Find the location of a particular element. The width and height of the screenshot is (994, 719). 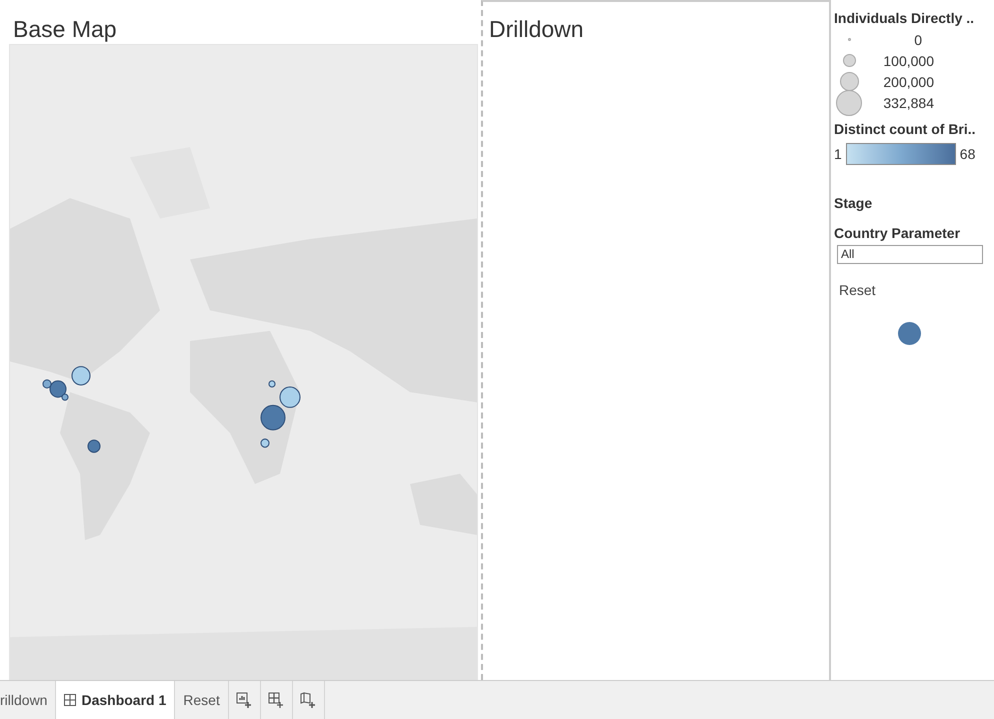

grid-icon is located at coordinates (70, 700).